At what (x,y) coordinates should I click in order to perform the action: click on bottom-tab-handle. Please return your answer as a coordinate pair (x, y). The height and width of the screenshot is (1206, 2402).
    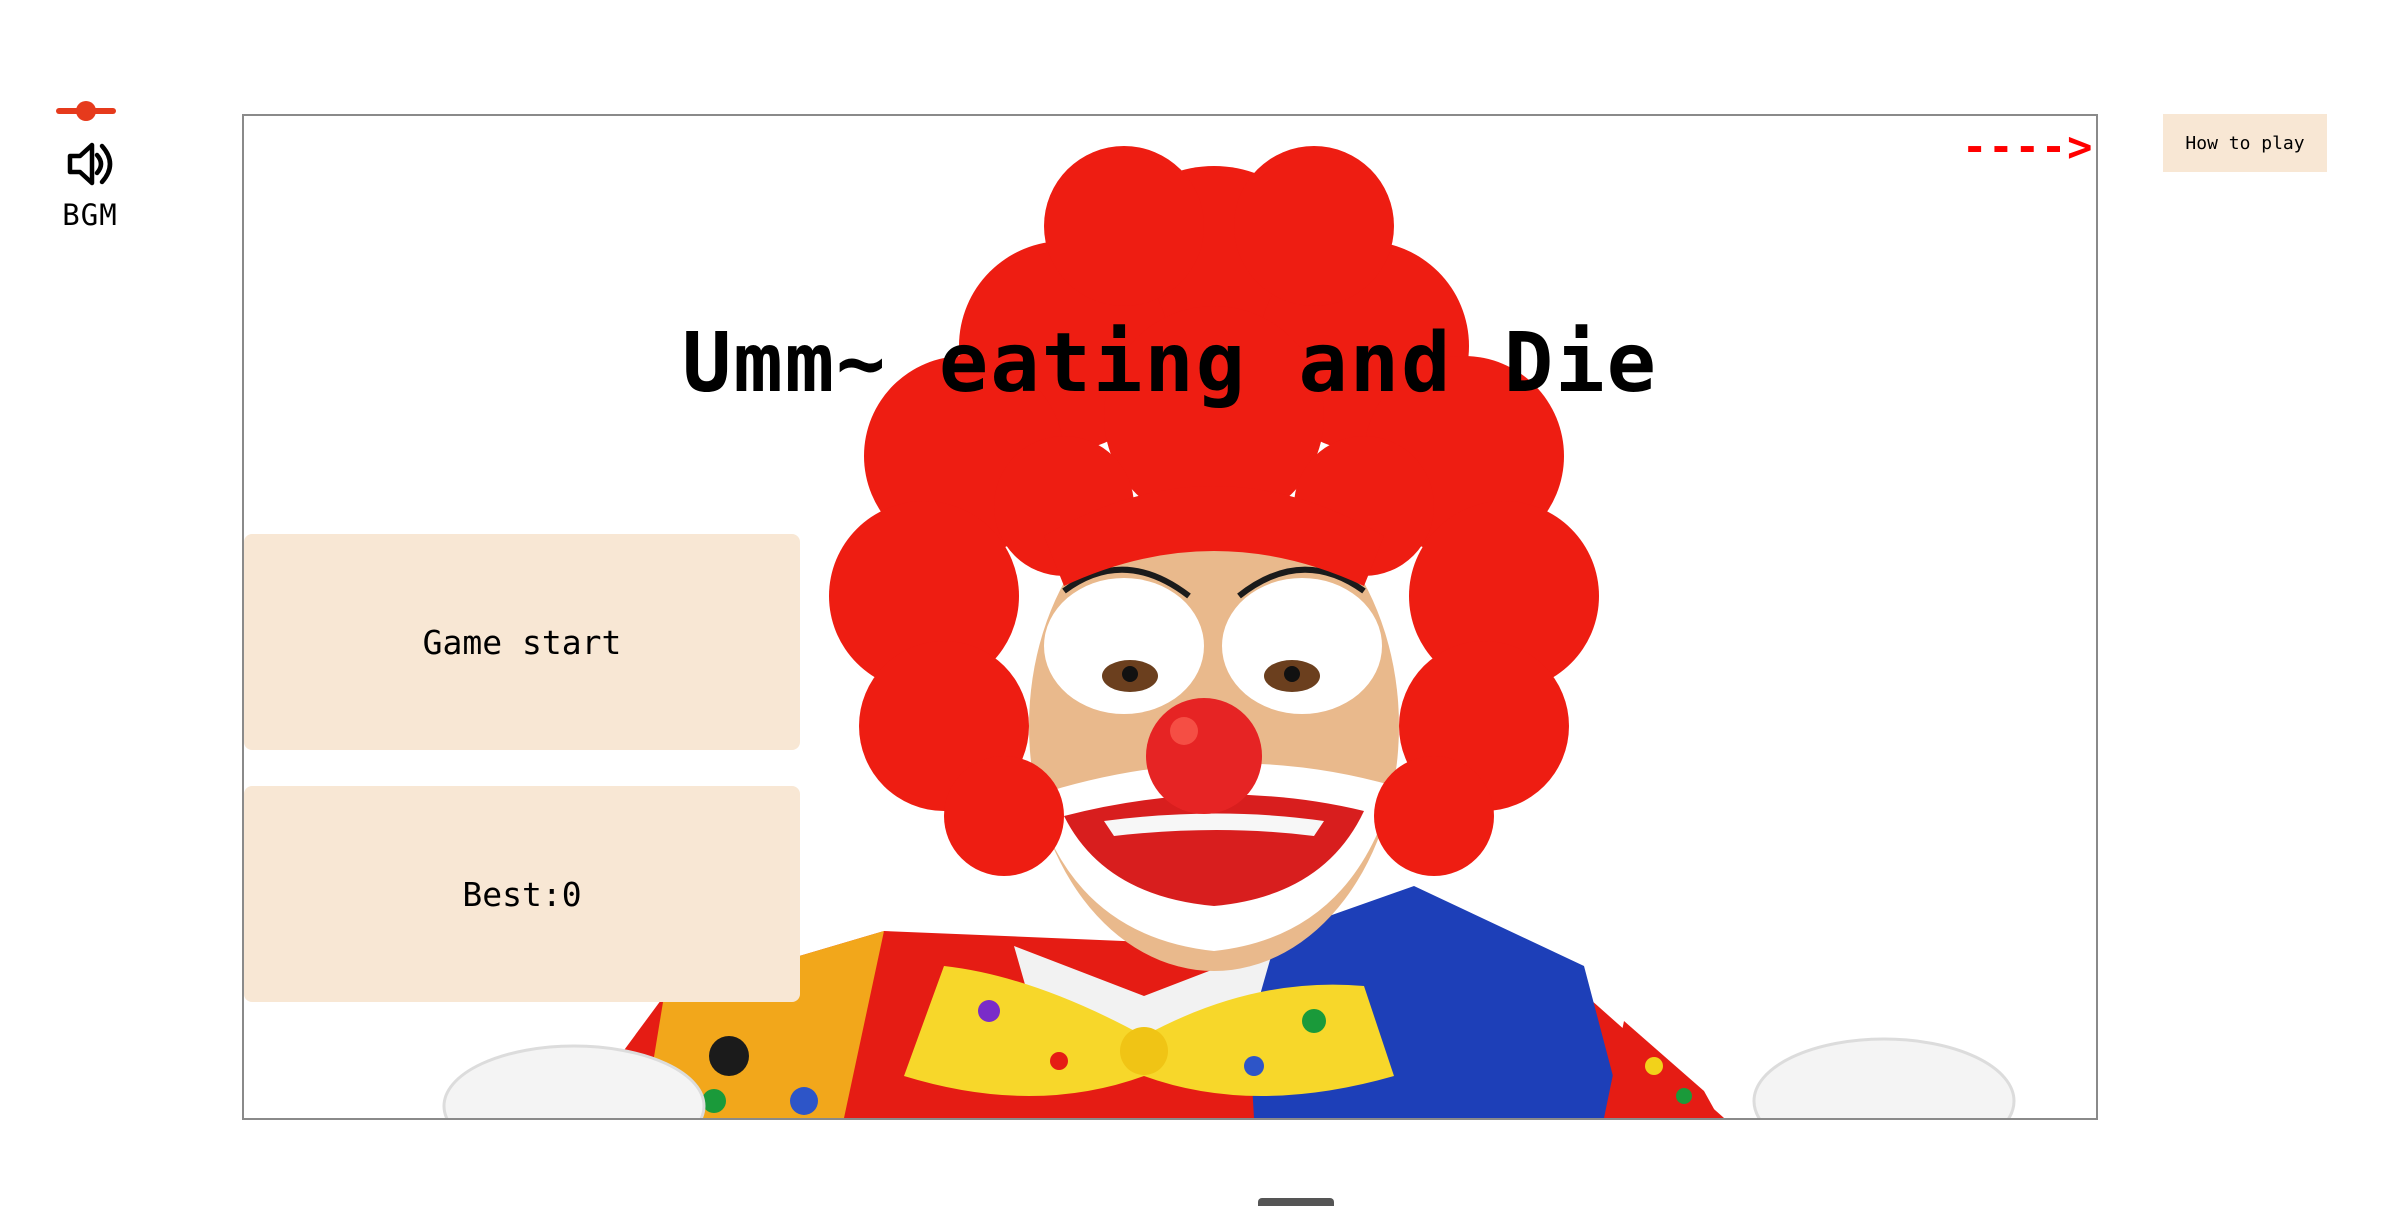
    Looking at the image, I should click on (1296, 1202).